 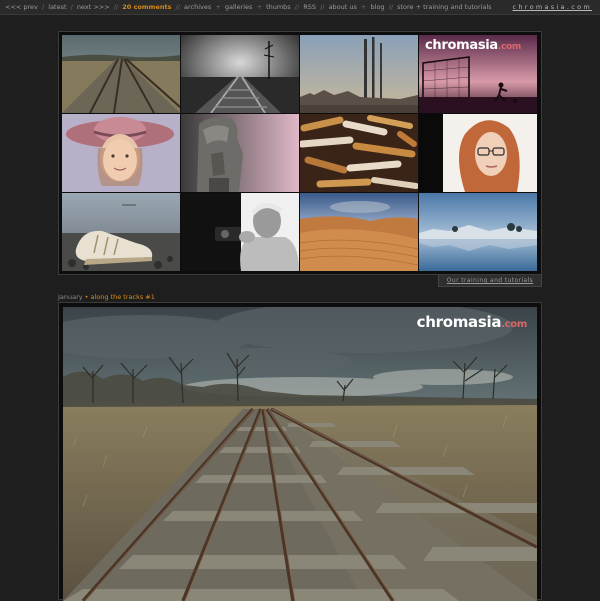 I want to click on latest-link: latest, so click(x=57, y=7).